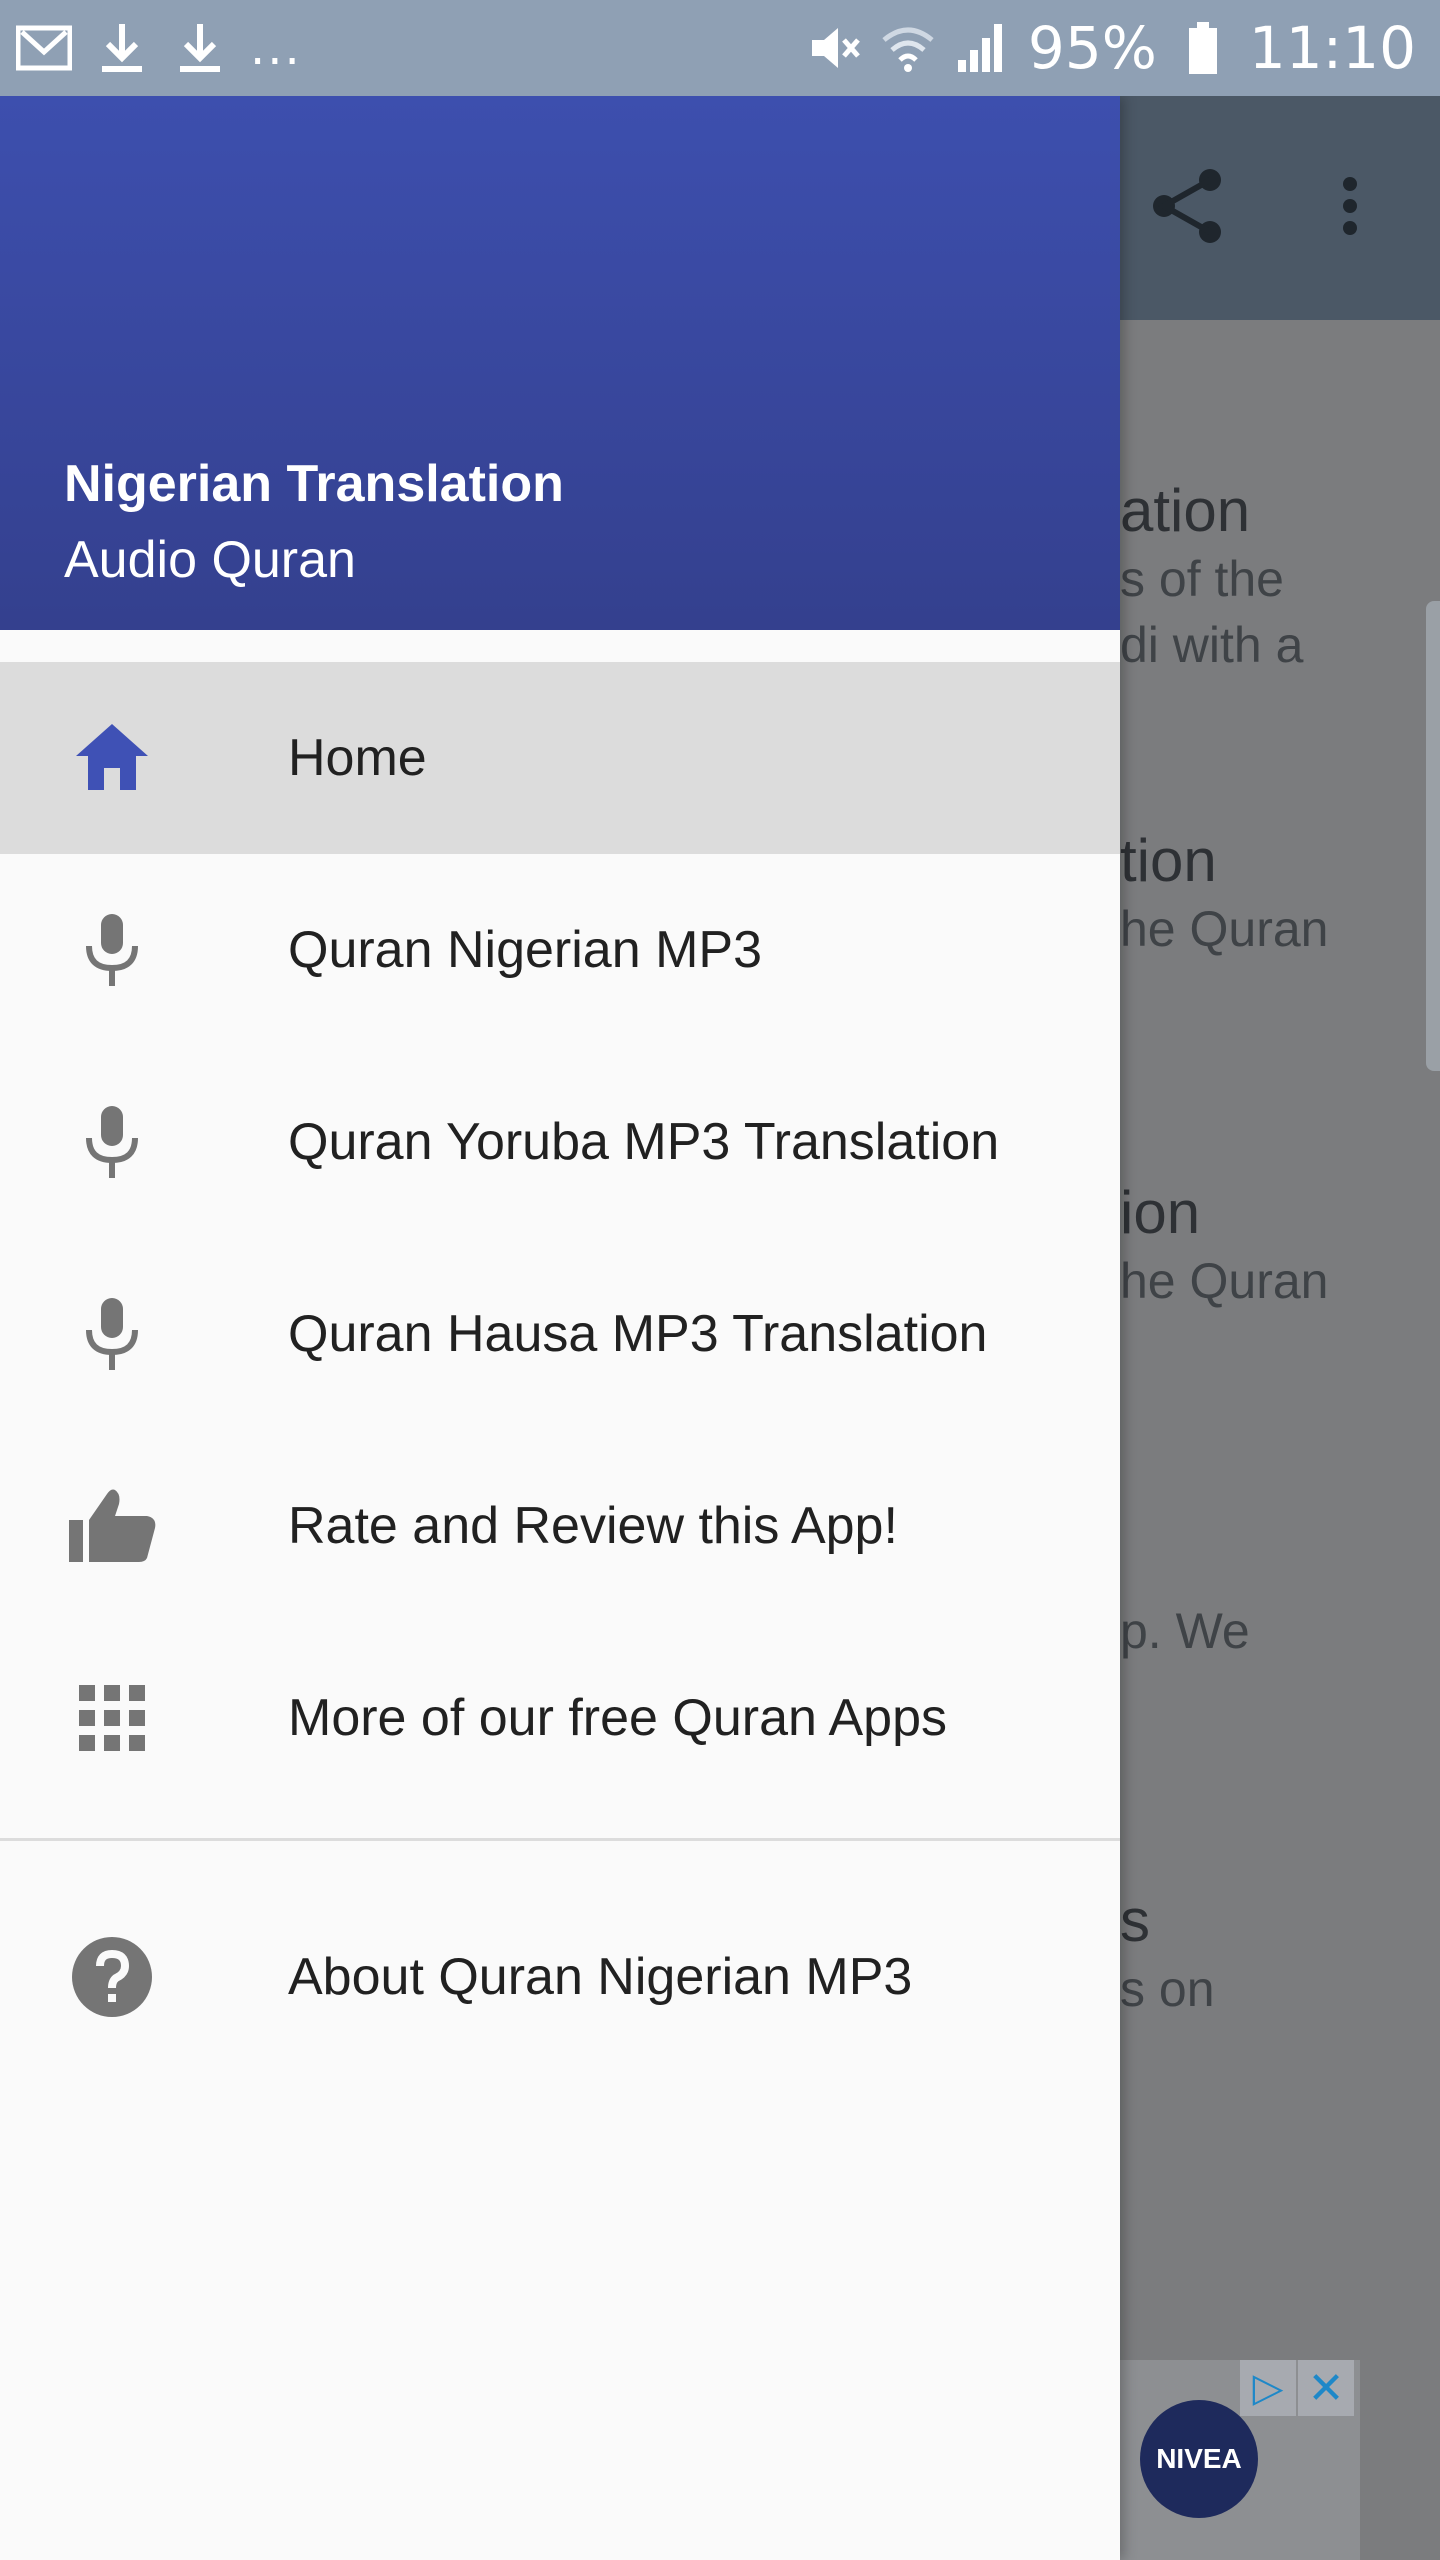 This screenshot has width=1440, height=2560. What do you see at coordinates (1160, 1212) in the screenshot?
I see `list-item-title: ion` at bounding box center [1160, 1212].